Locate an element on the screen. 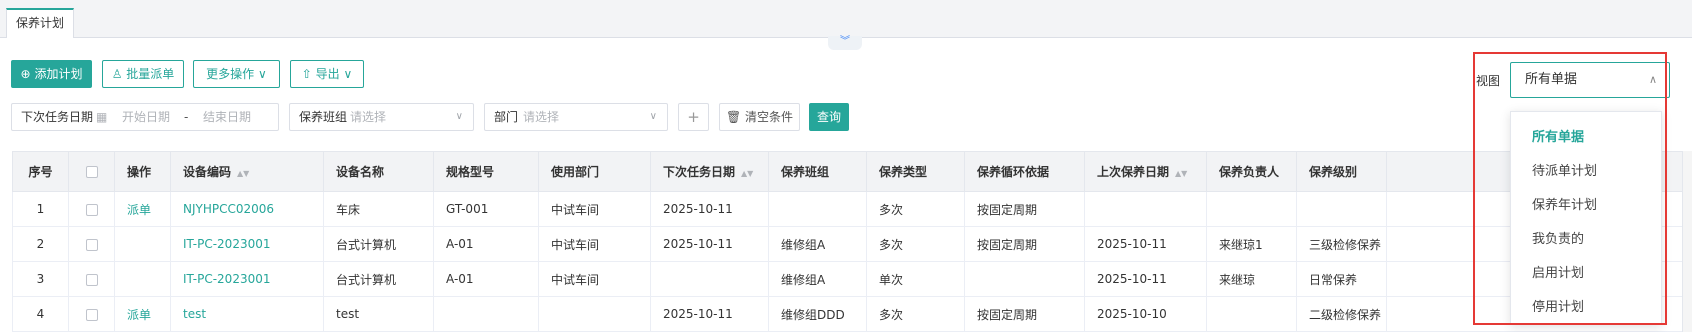 Image resolution: width=1692 pixels, height=332 pixels. col-header: 保养循环依据 is located at coordinates (1024, 171).